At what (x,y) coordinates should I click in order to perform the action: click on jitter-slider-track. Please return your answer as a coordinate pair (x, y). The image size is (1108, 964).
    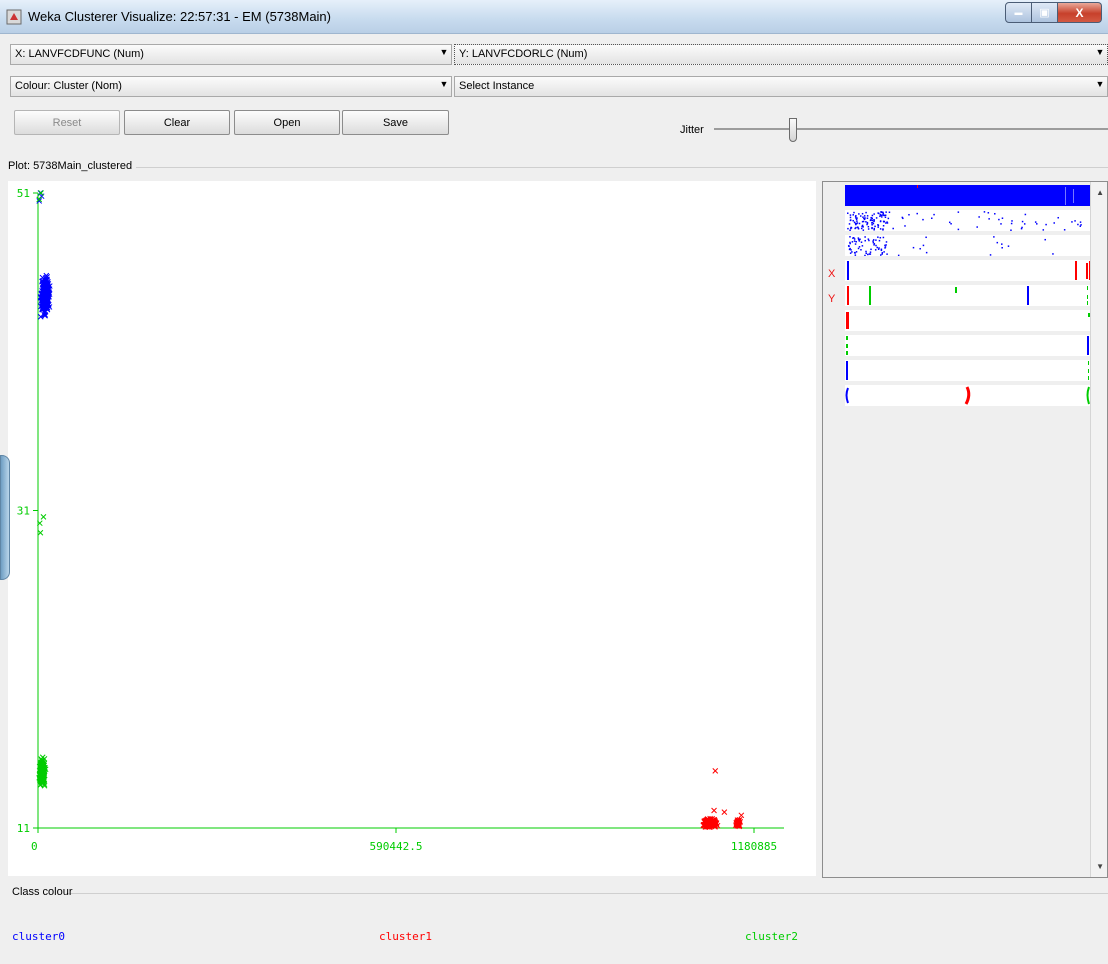
    Looking at the image, I should click on (911, 129).